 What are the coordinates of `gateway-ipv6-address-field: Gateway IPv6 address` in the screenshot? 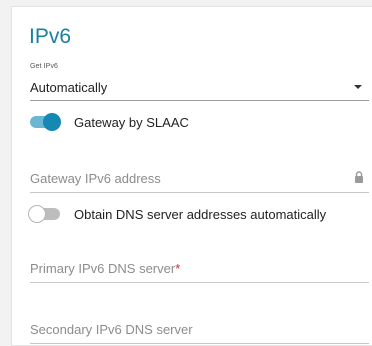 It's located at (199, 180).